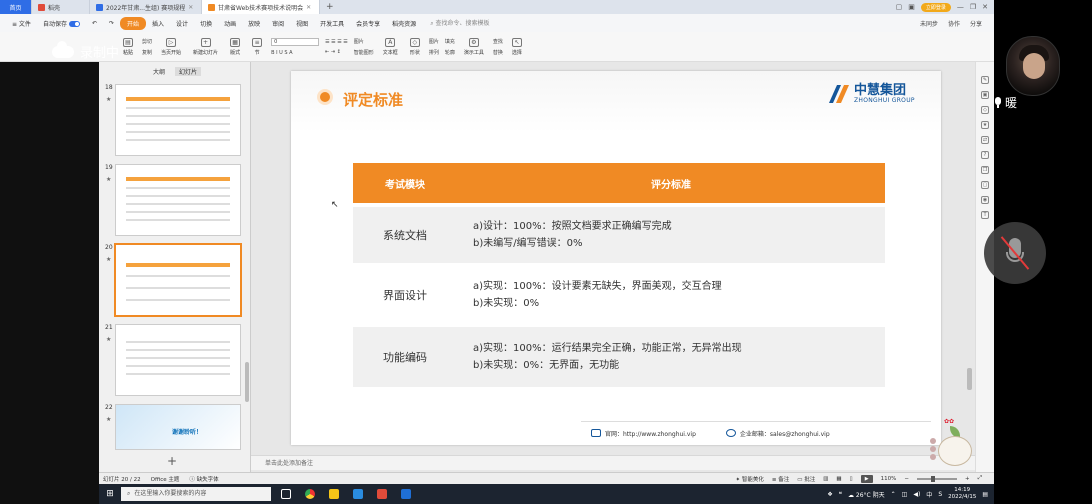  What do you see at coordinates (613, 462) in the screenshot?
I see `notes-area: 单击此处添加备注` at bounding box center [613, 462].